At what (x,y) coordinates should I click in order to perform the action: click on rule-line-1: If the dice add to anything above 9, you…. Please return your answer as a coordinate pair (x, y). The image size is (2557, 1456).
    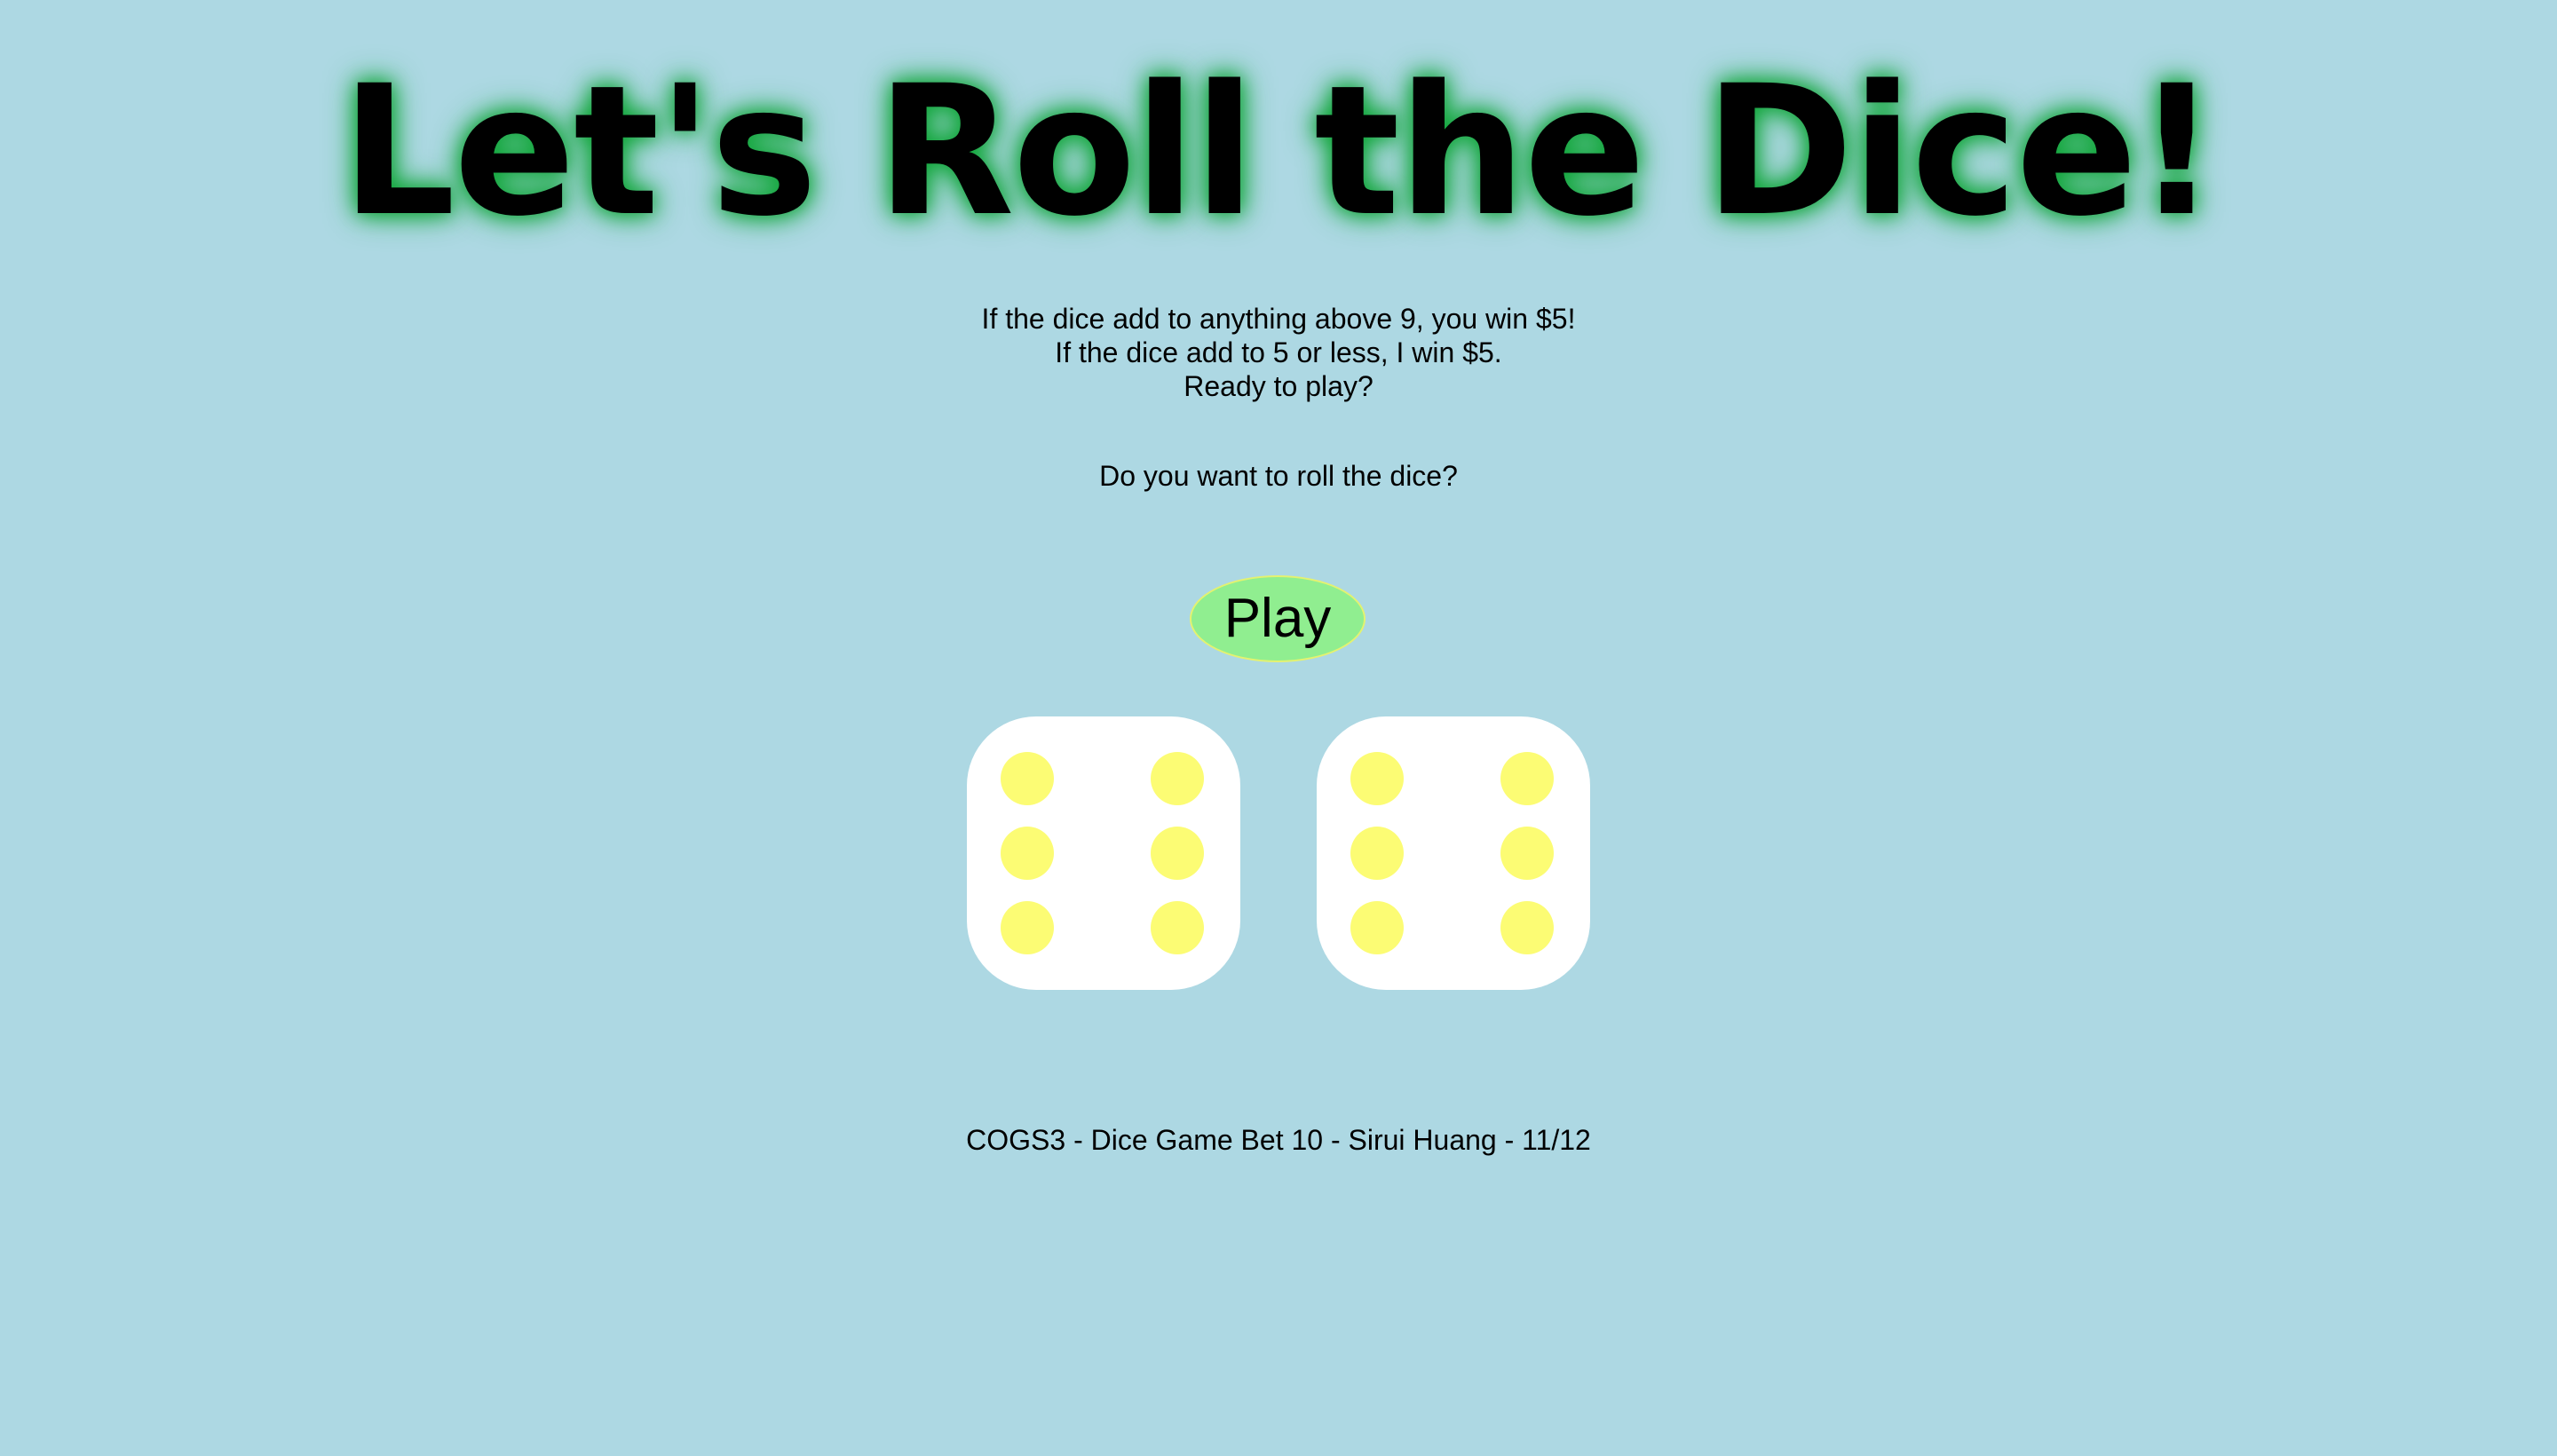
    Looking at the image, I should click on (1278, 319).